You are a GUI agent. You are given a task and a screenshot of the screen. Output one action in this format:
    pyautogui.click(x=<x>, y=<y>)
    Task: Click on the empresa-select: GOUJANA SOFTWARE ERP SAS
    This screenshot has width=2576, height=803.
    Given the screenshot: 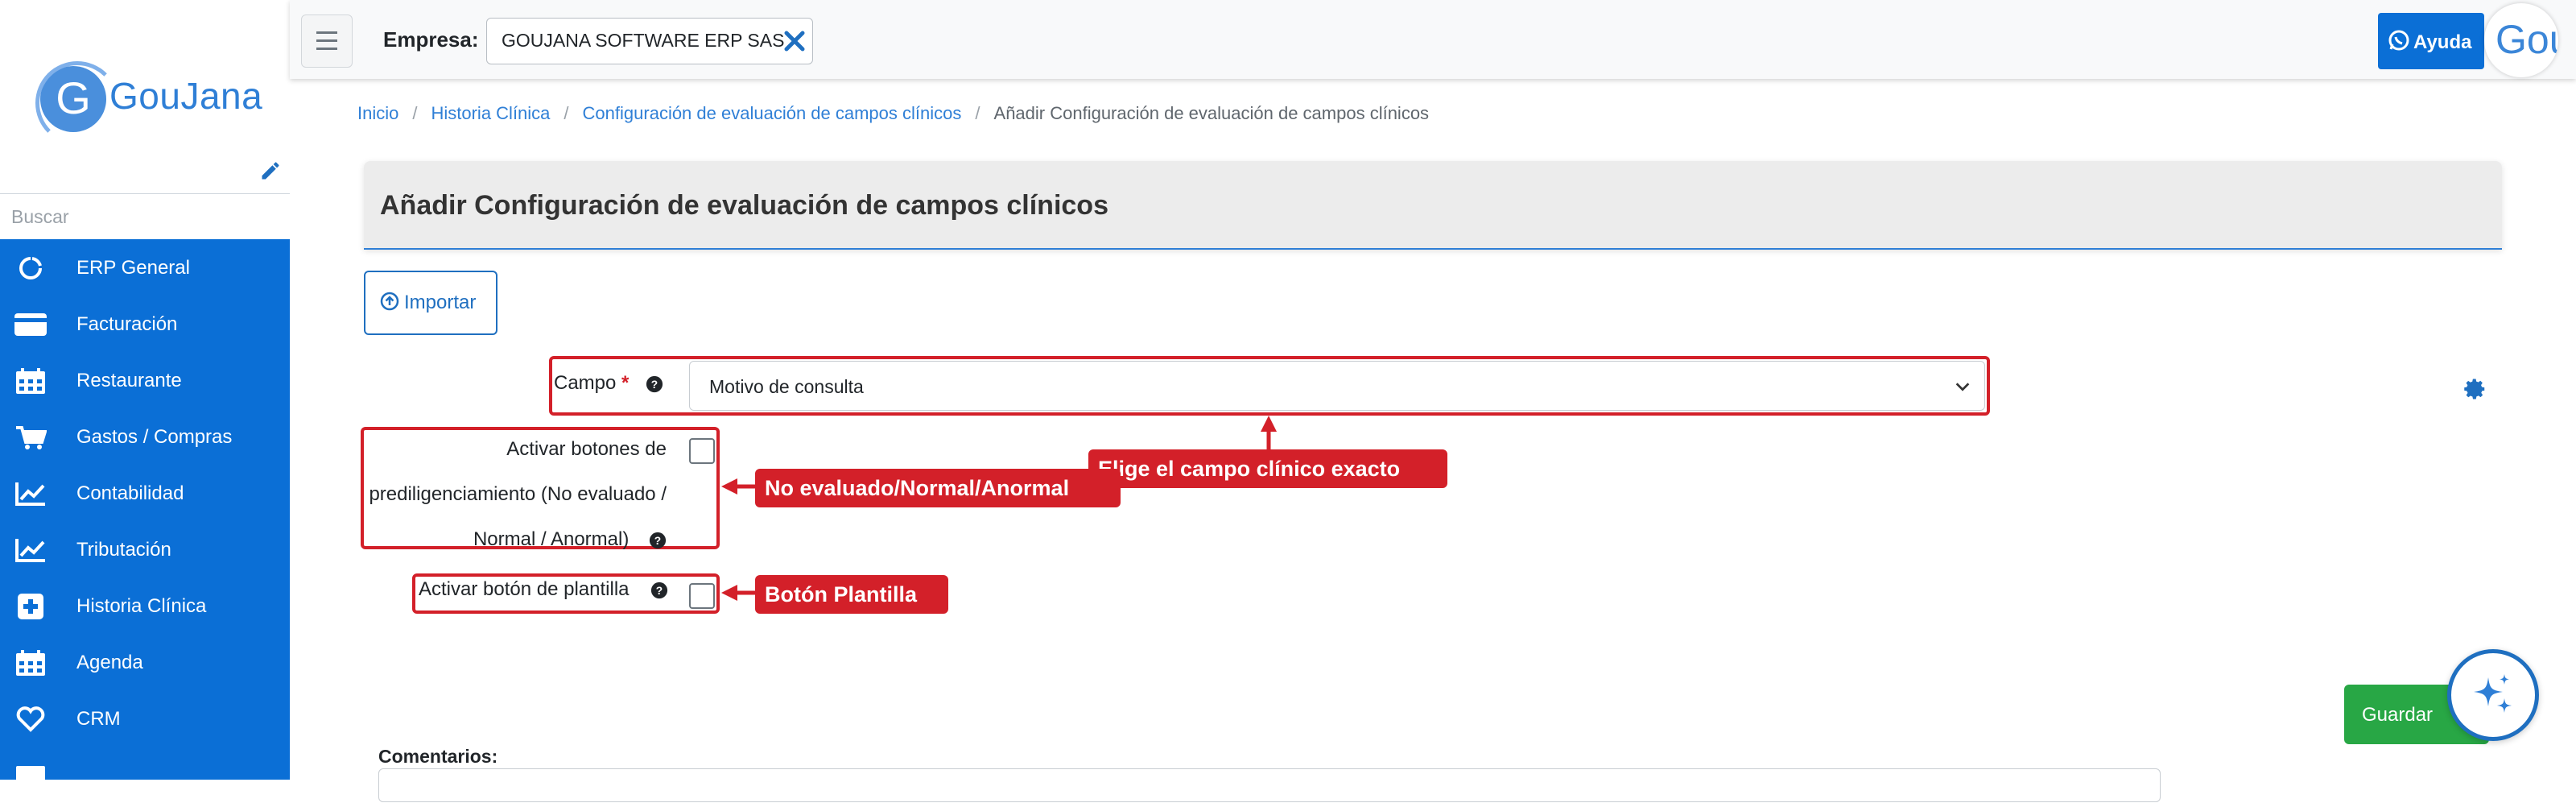 What is the action you would take?
    pyautogui.click(x=649, y=41)
    